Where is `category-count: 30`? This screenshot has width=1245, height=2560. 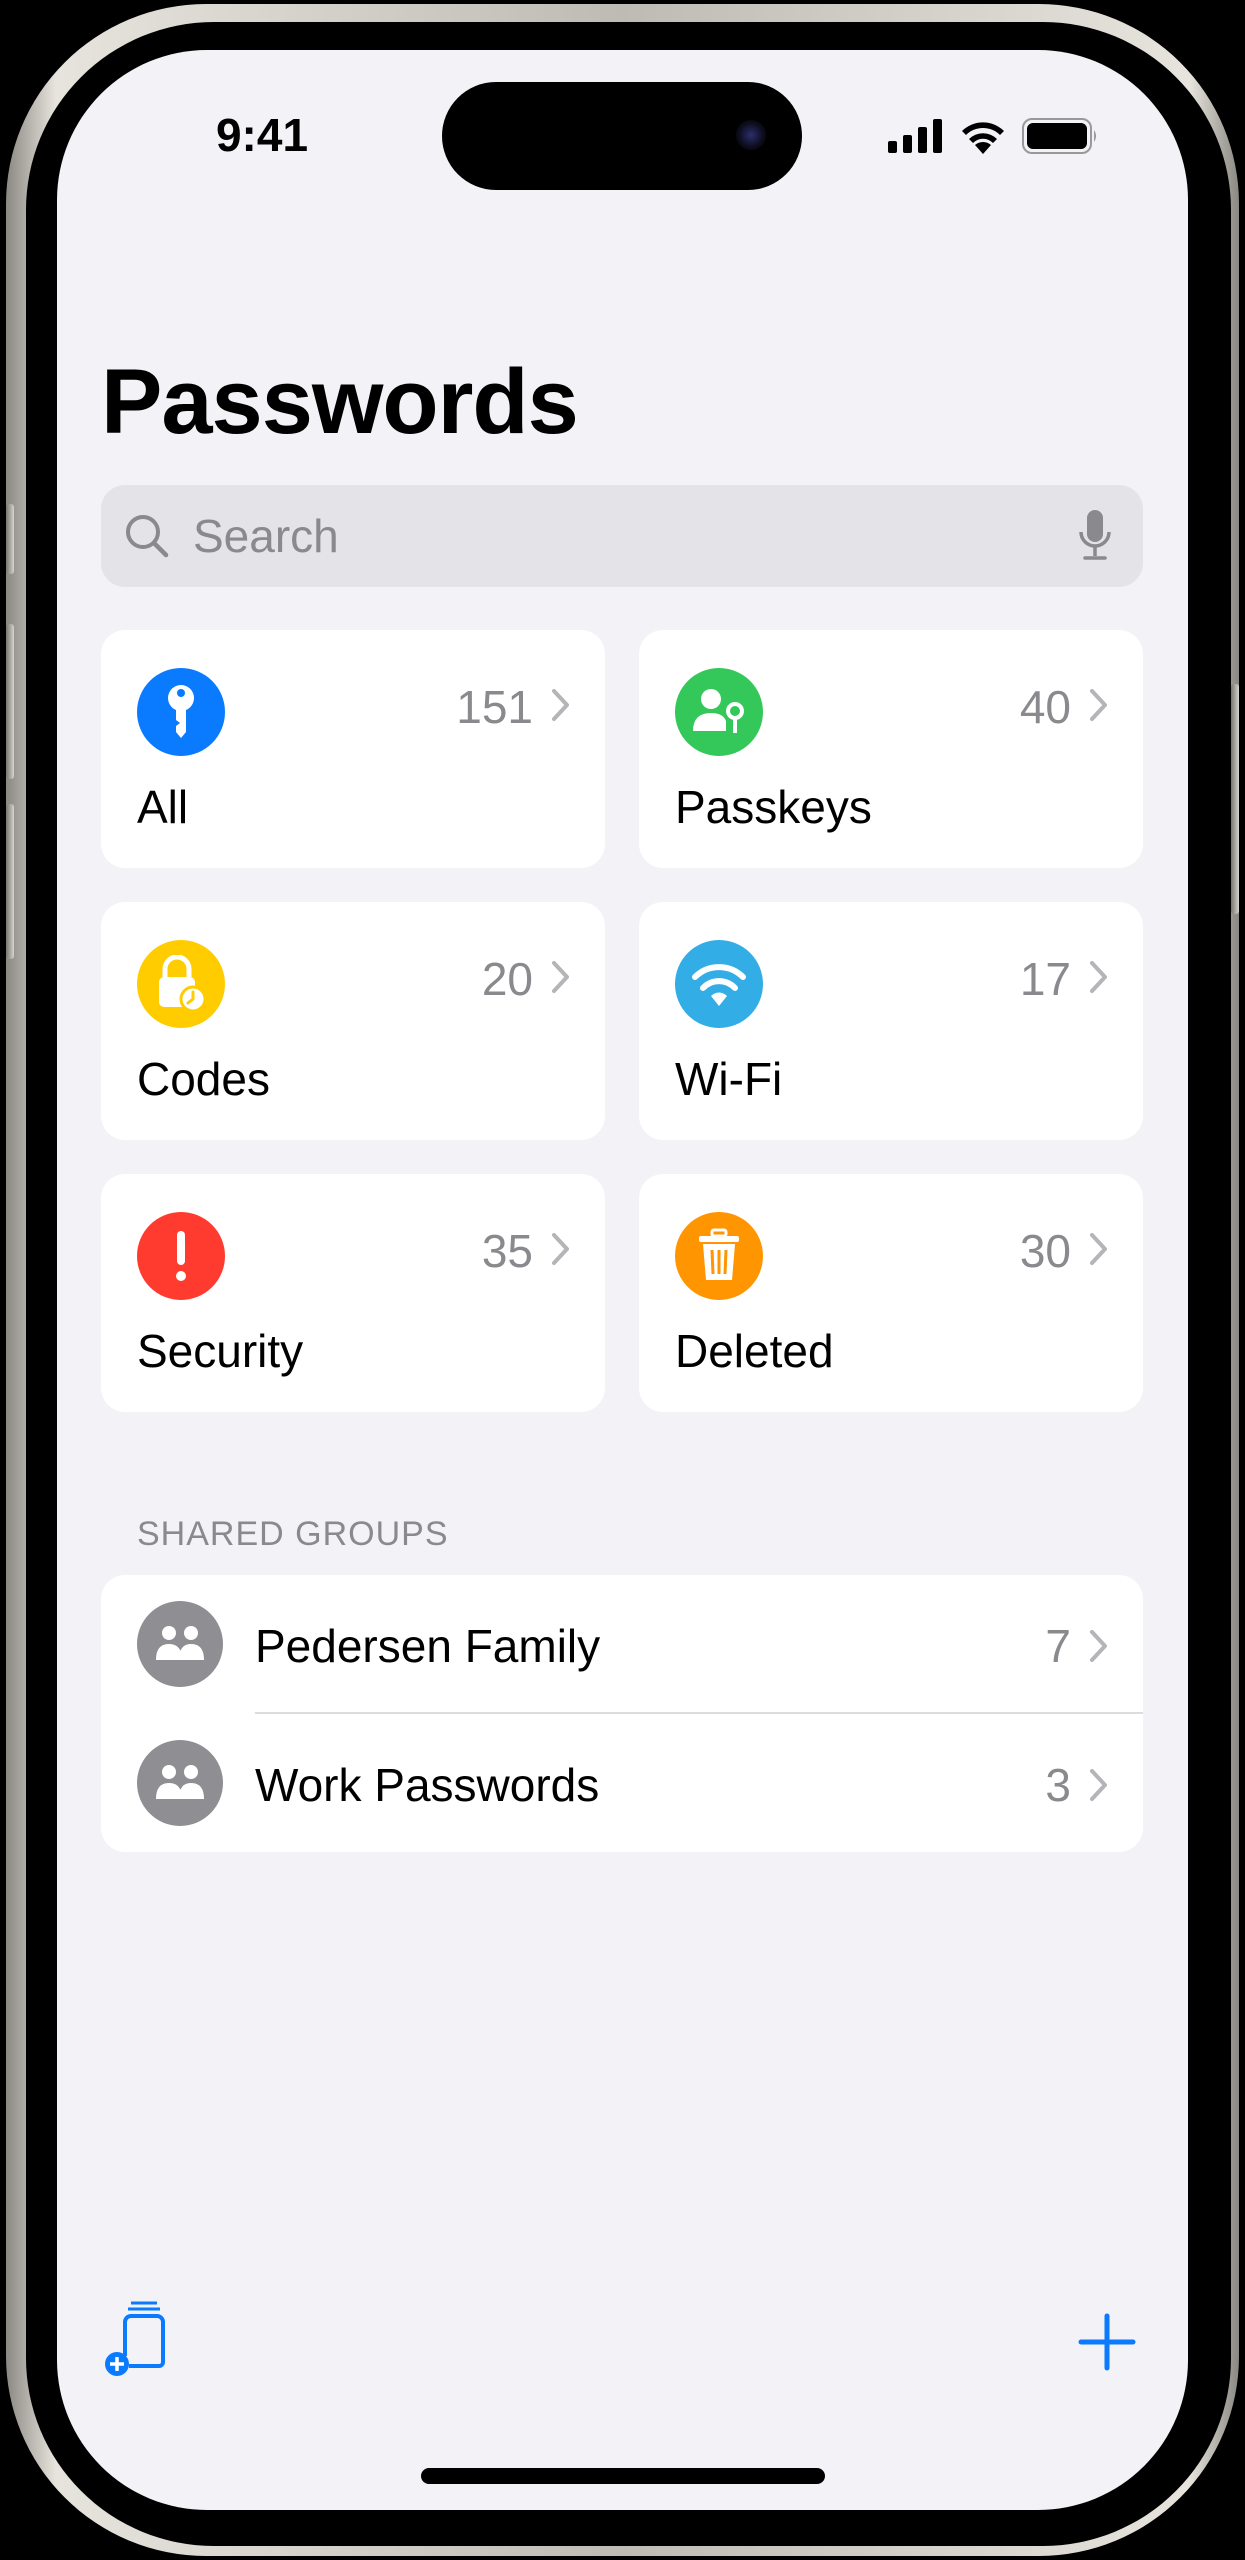 category-count: 30 is located at coordinates (1045, 1251).